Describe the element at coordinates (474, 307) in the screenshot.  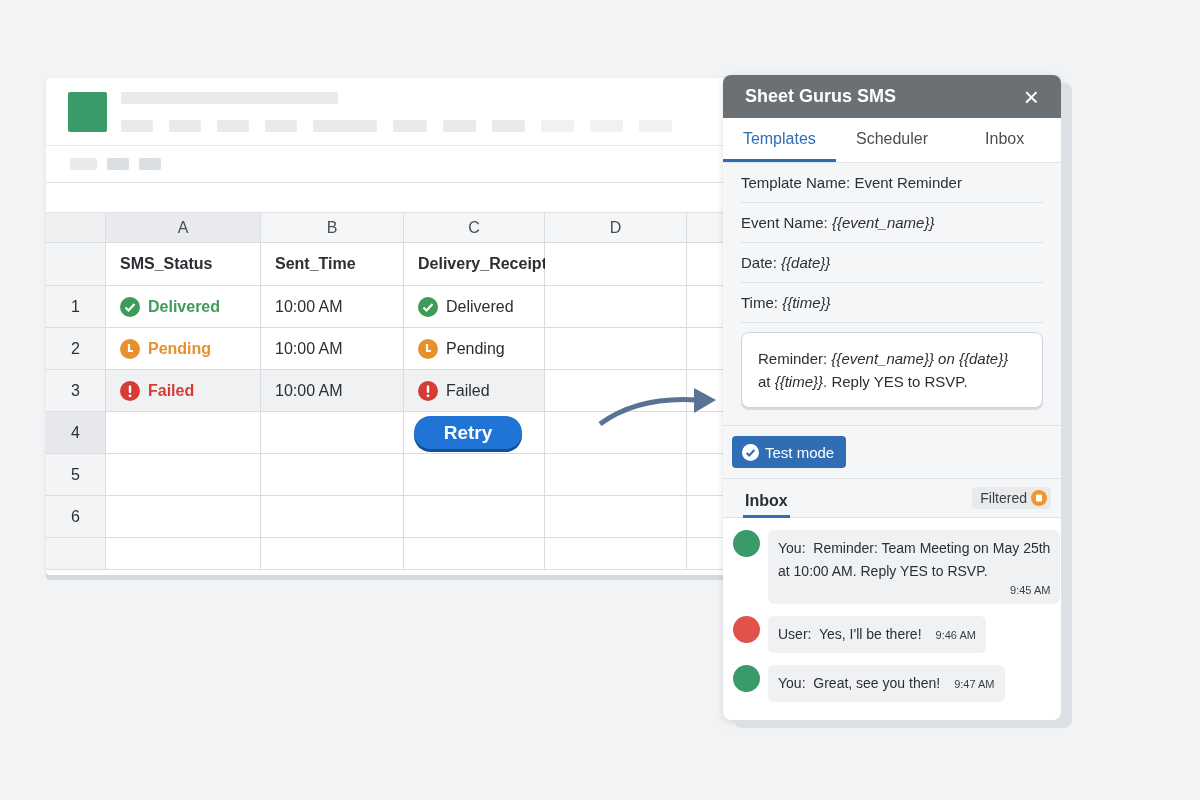
I see `table-cell: Delivered` at that location.